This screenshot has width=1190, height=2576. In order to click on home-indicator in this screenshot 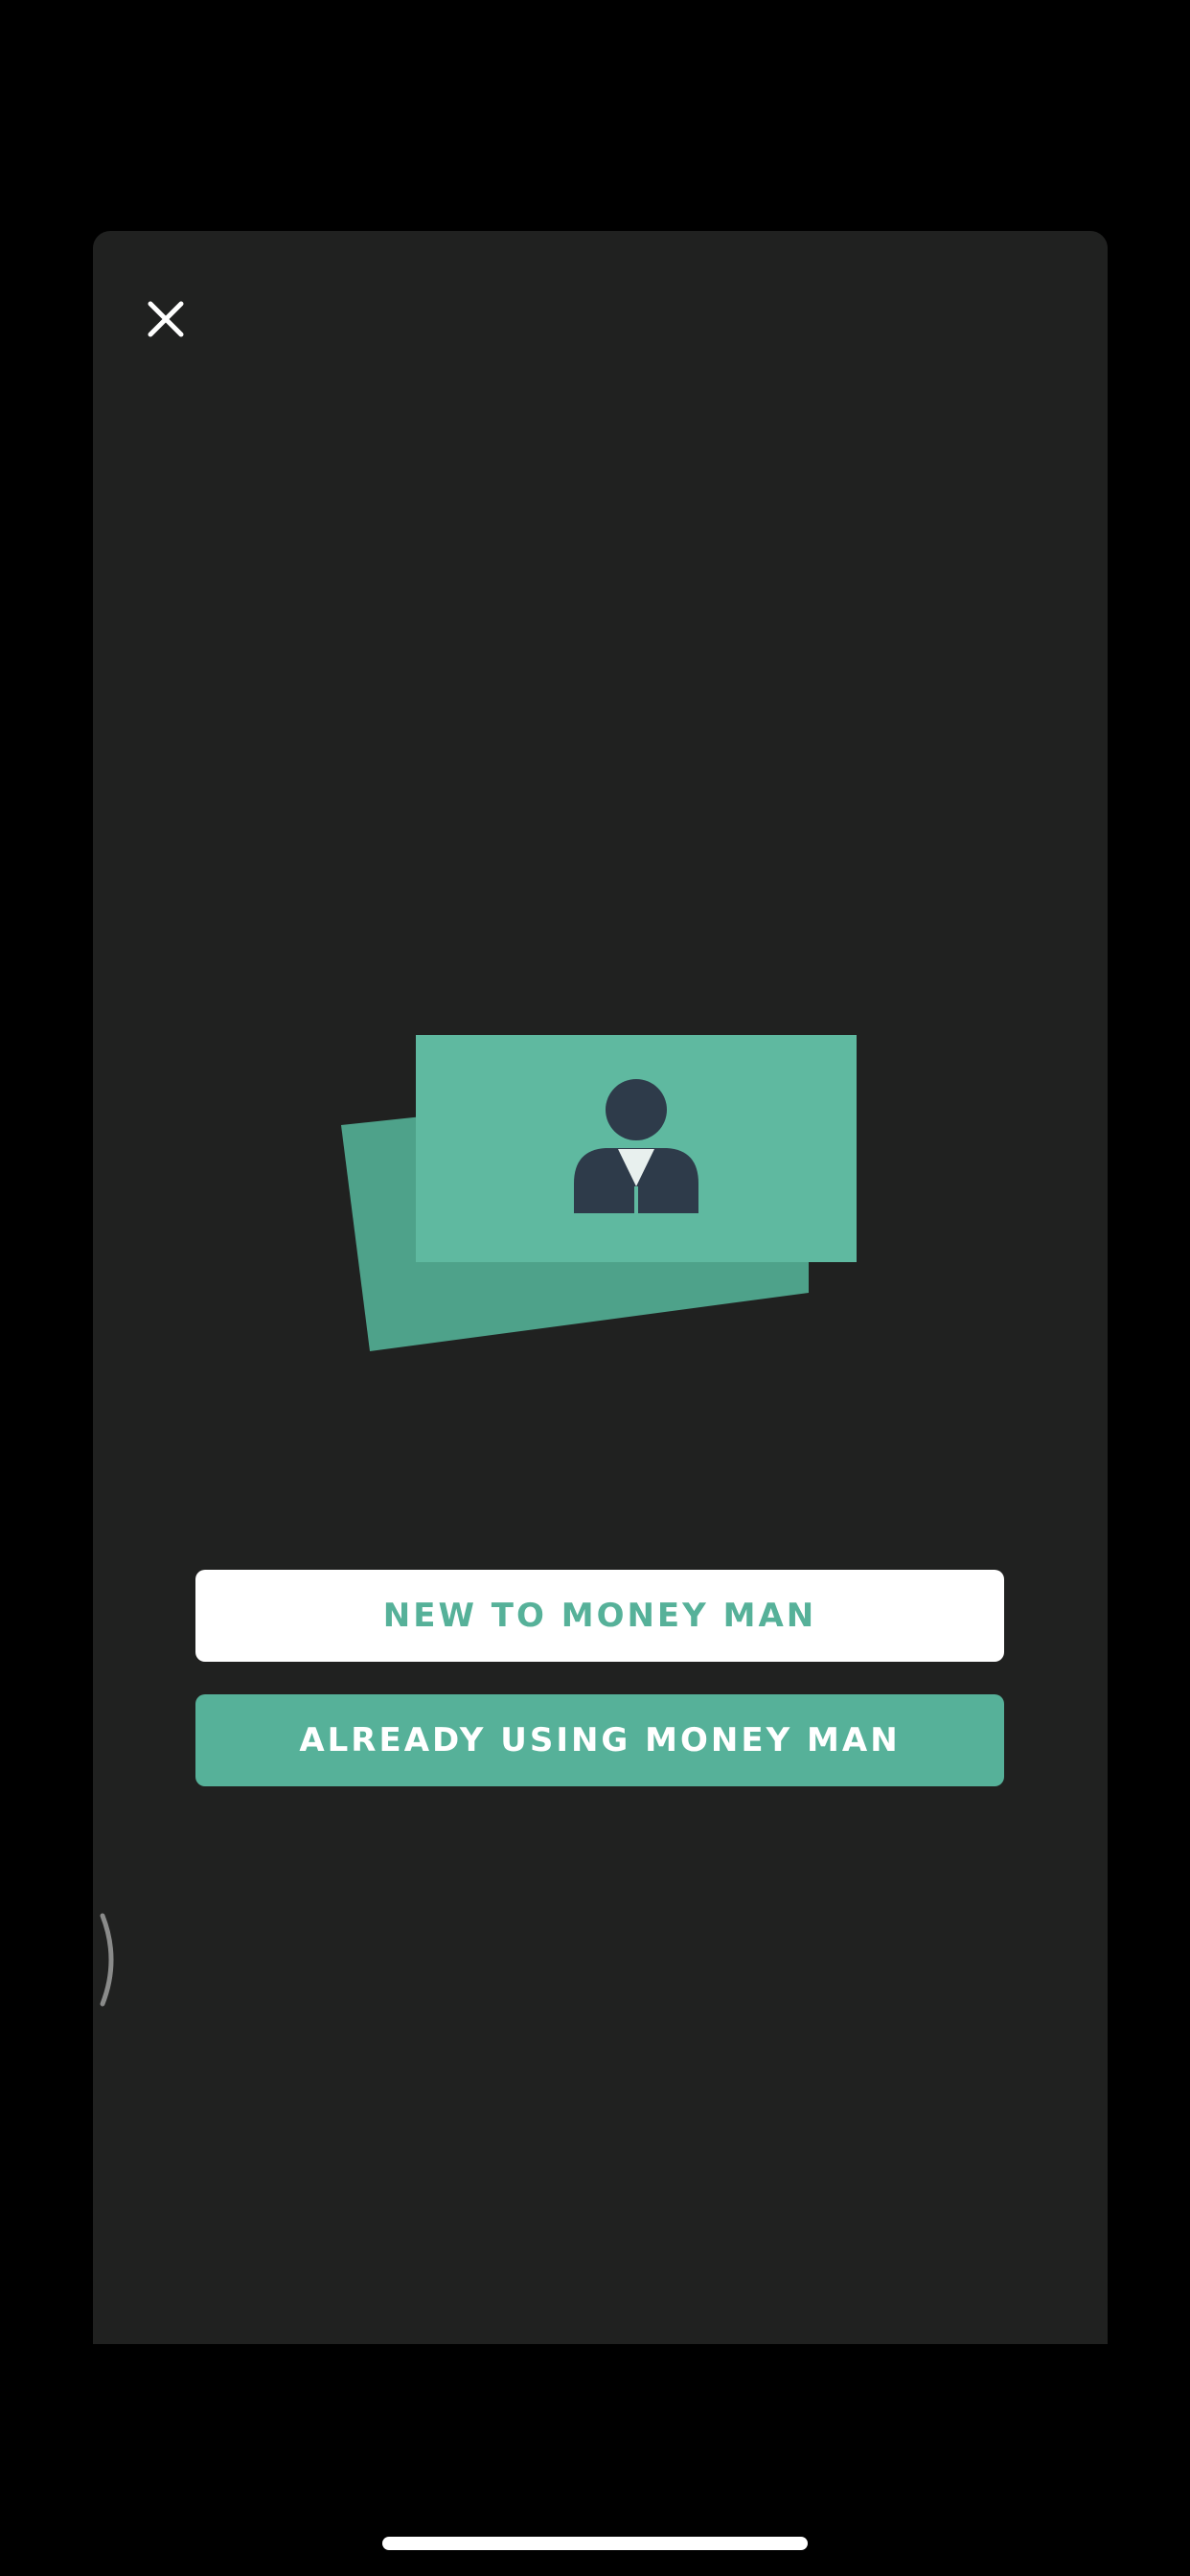, I will do `click(595, 2543)`.